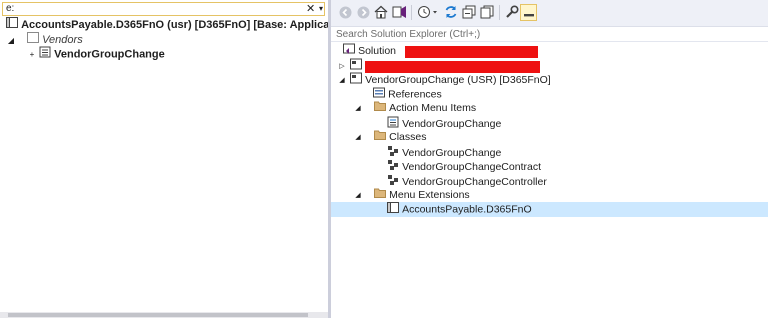 This screenshot has height=318, width=768. I want to click on tree-node-label: VendorGroupChange (USR) [D365FnO], so click(458, 80).